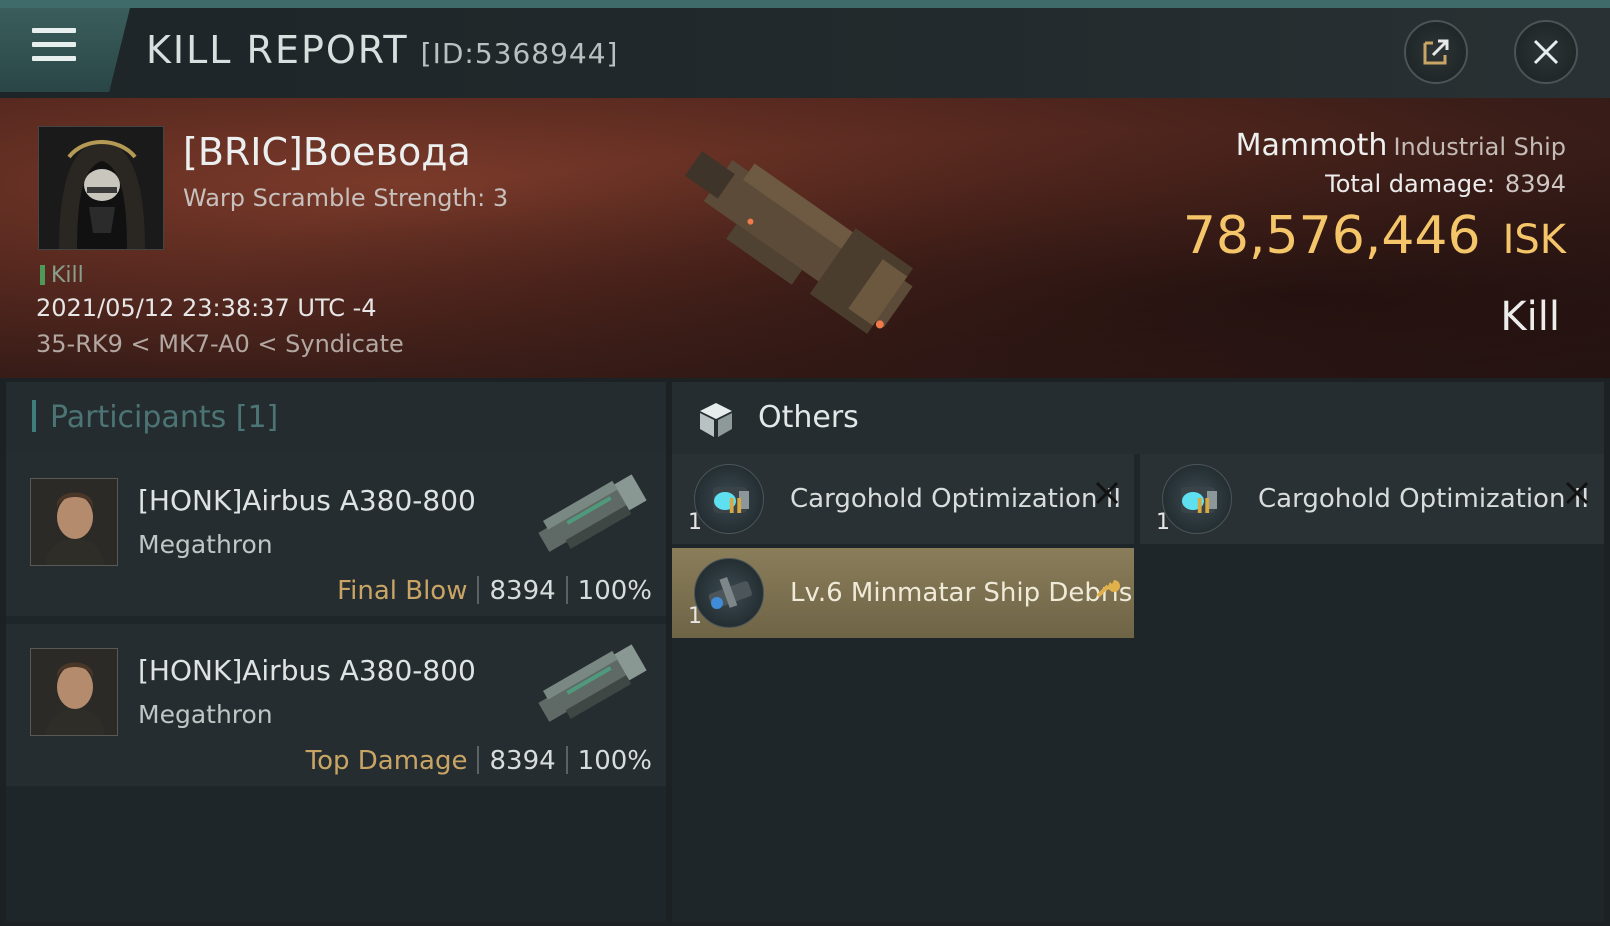  I want to click on participant-role: Top Damage, so click(386, 761).